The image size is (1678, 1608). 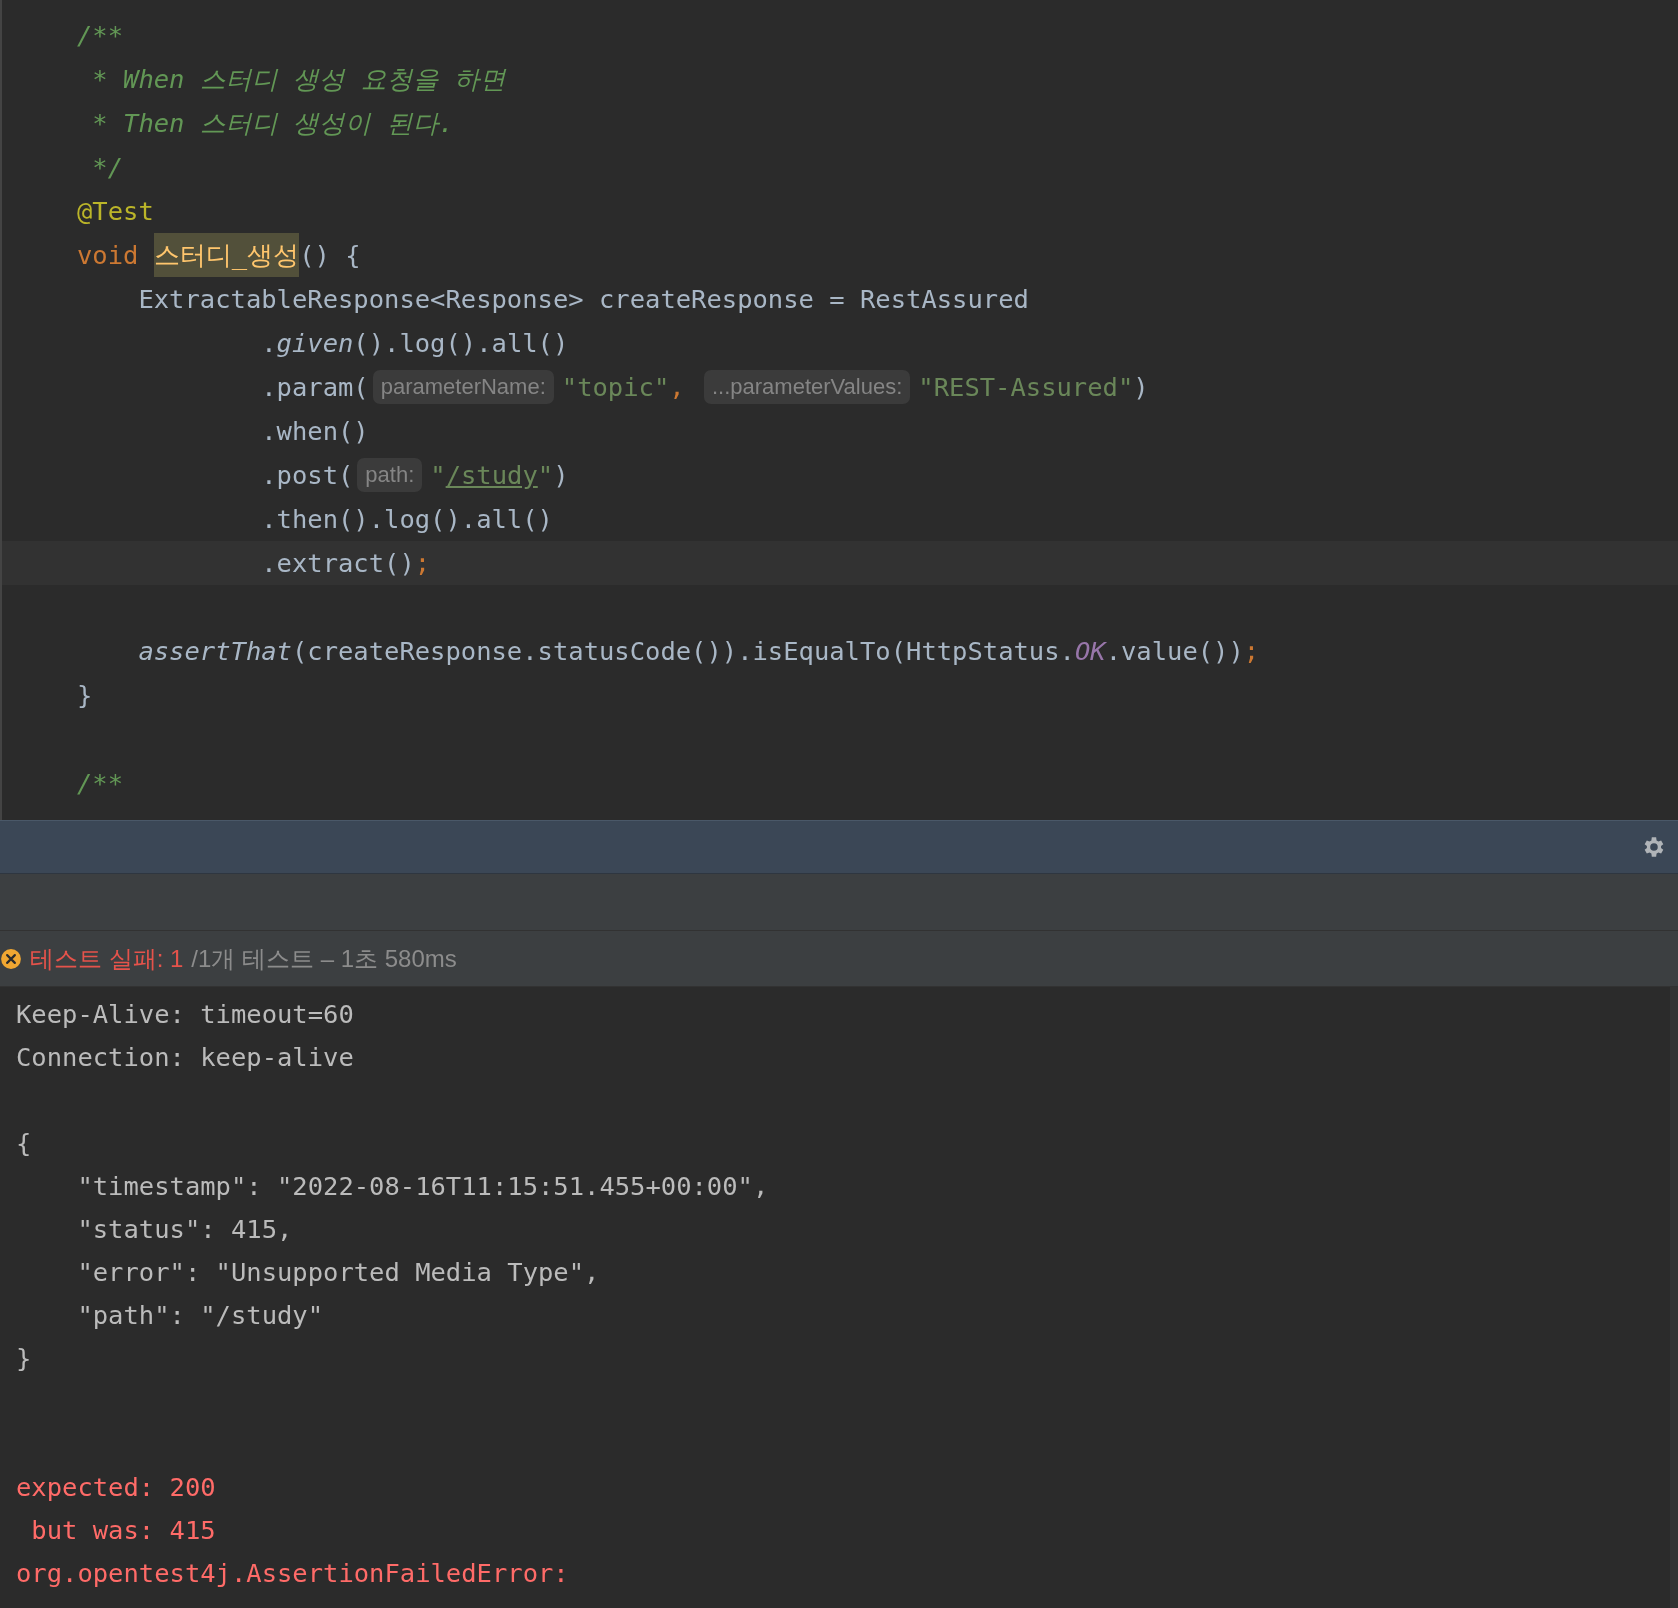 I want to click on console-line: Connection: keep-alive, so click(x=185, y=1057).